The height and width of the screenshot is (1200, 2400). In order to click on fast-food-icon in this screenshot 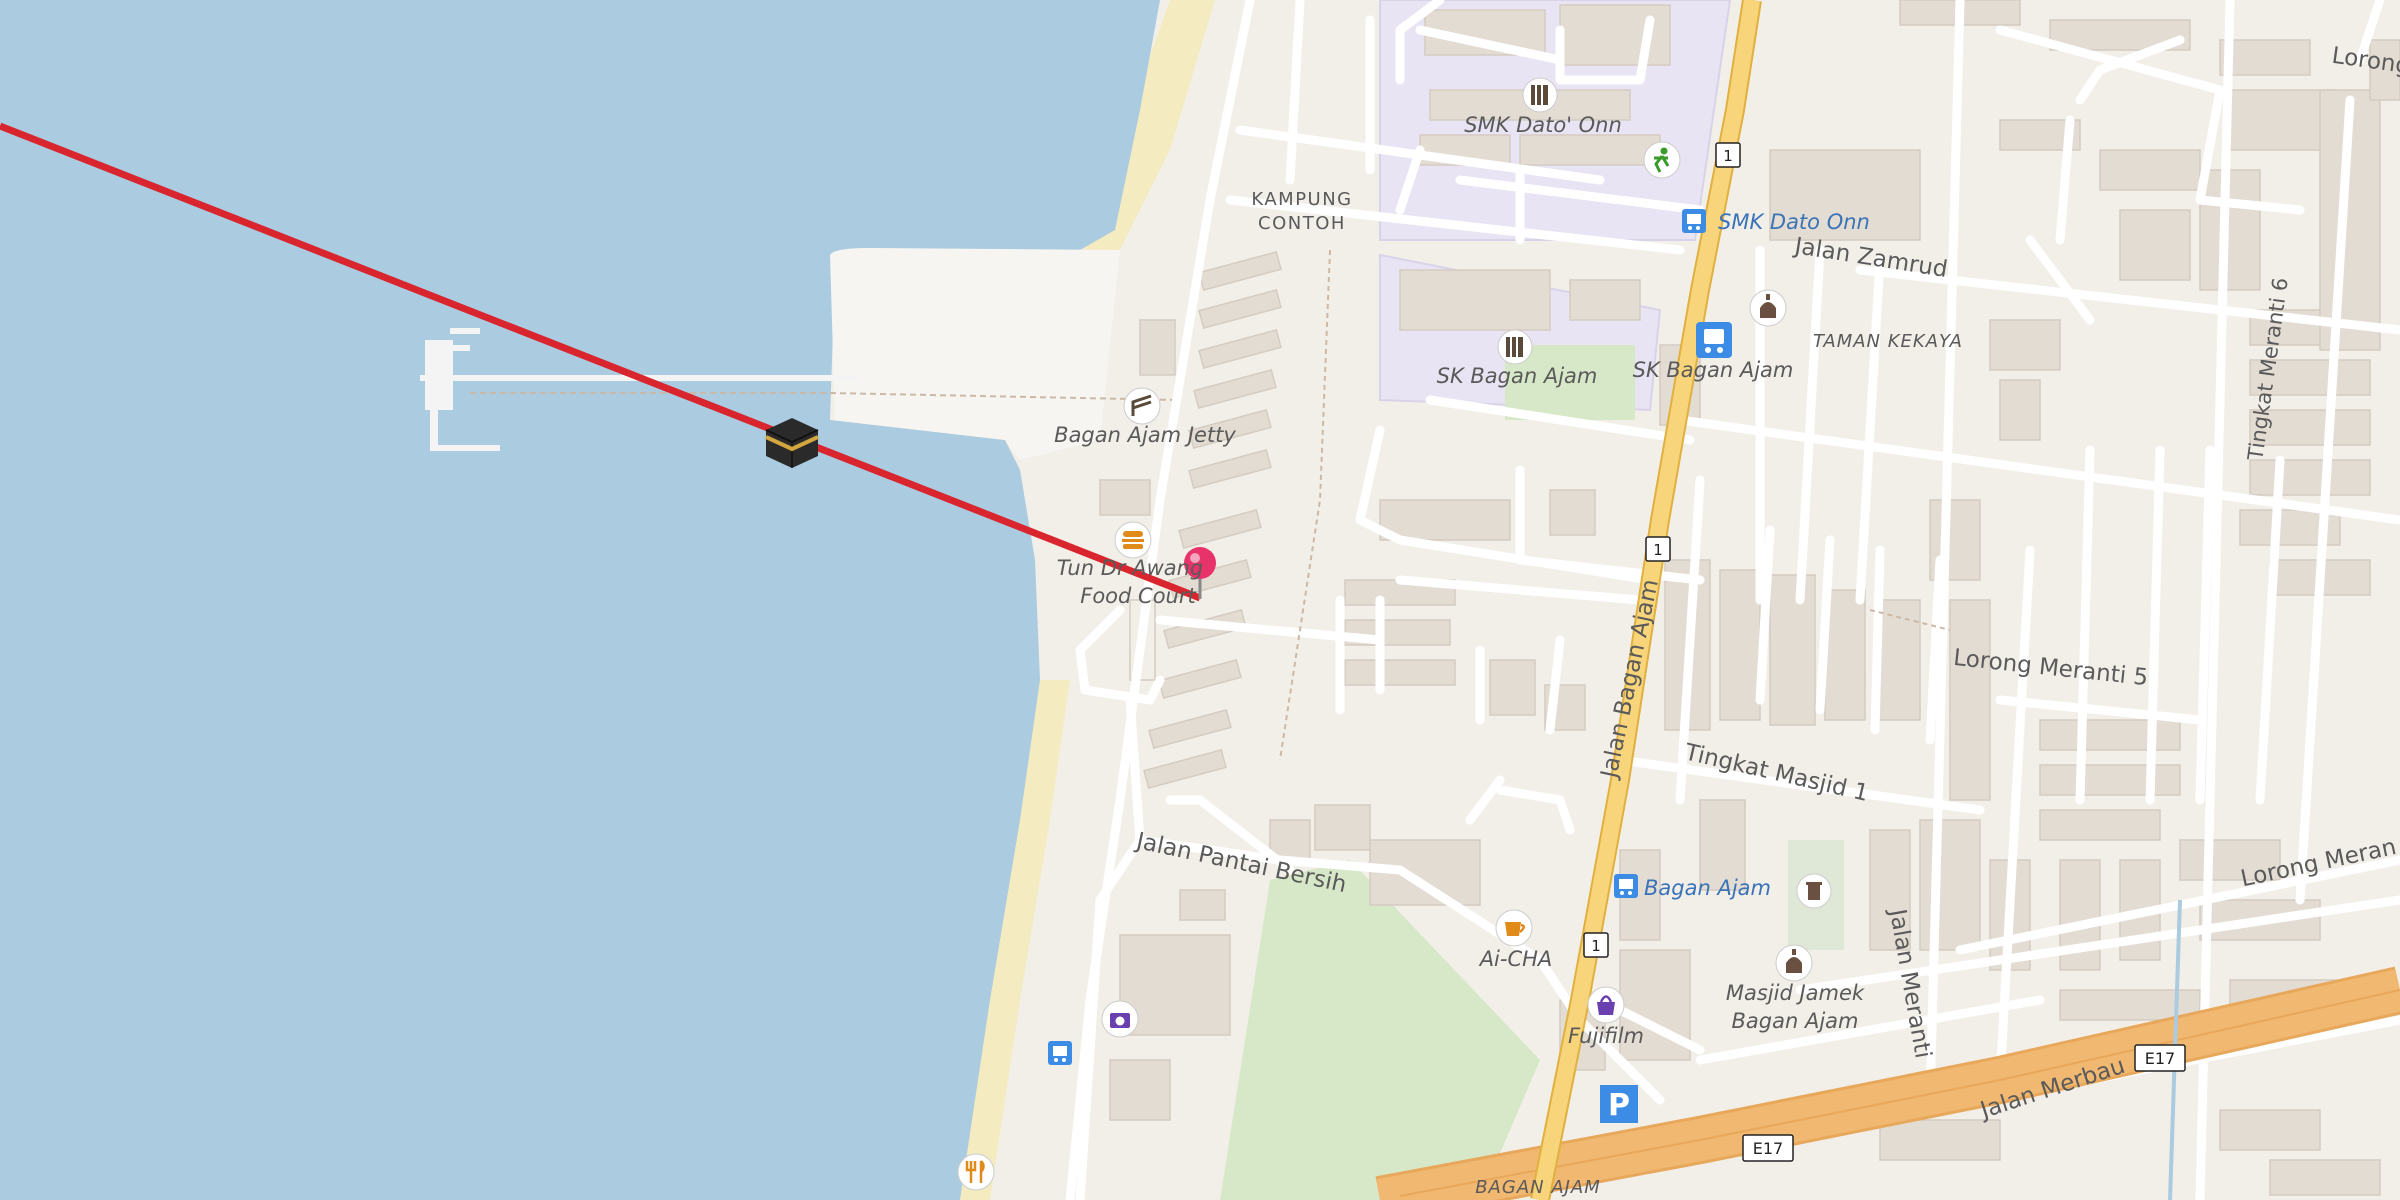, I will do `click(1133, 540)`.